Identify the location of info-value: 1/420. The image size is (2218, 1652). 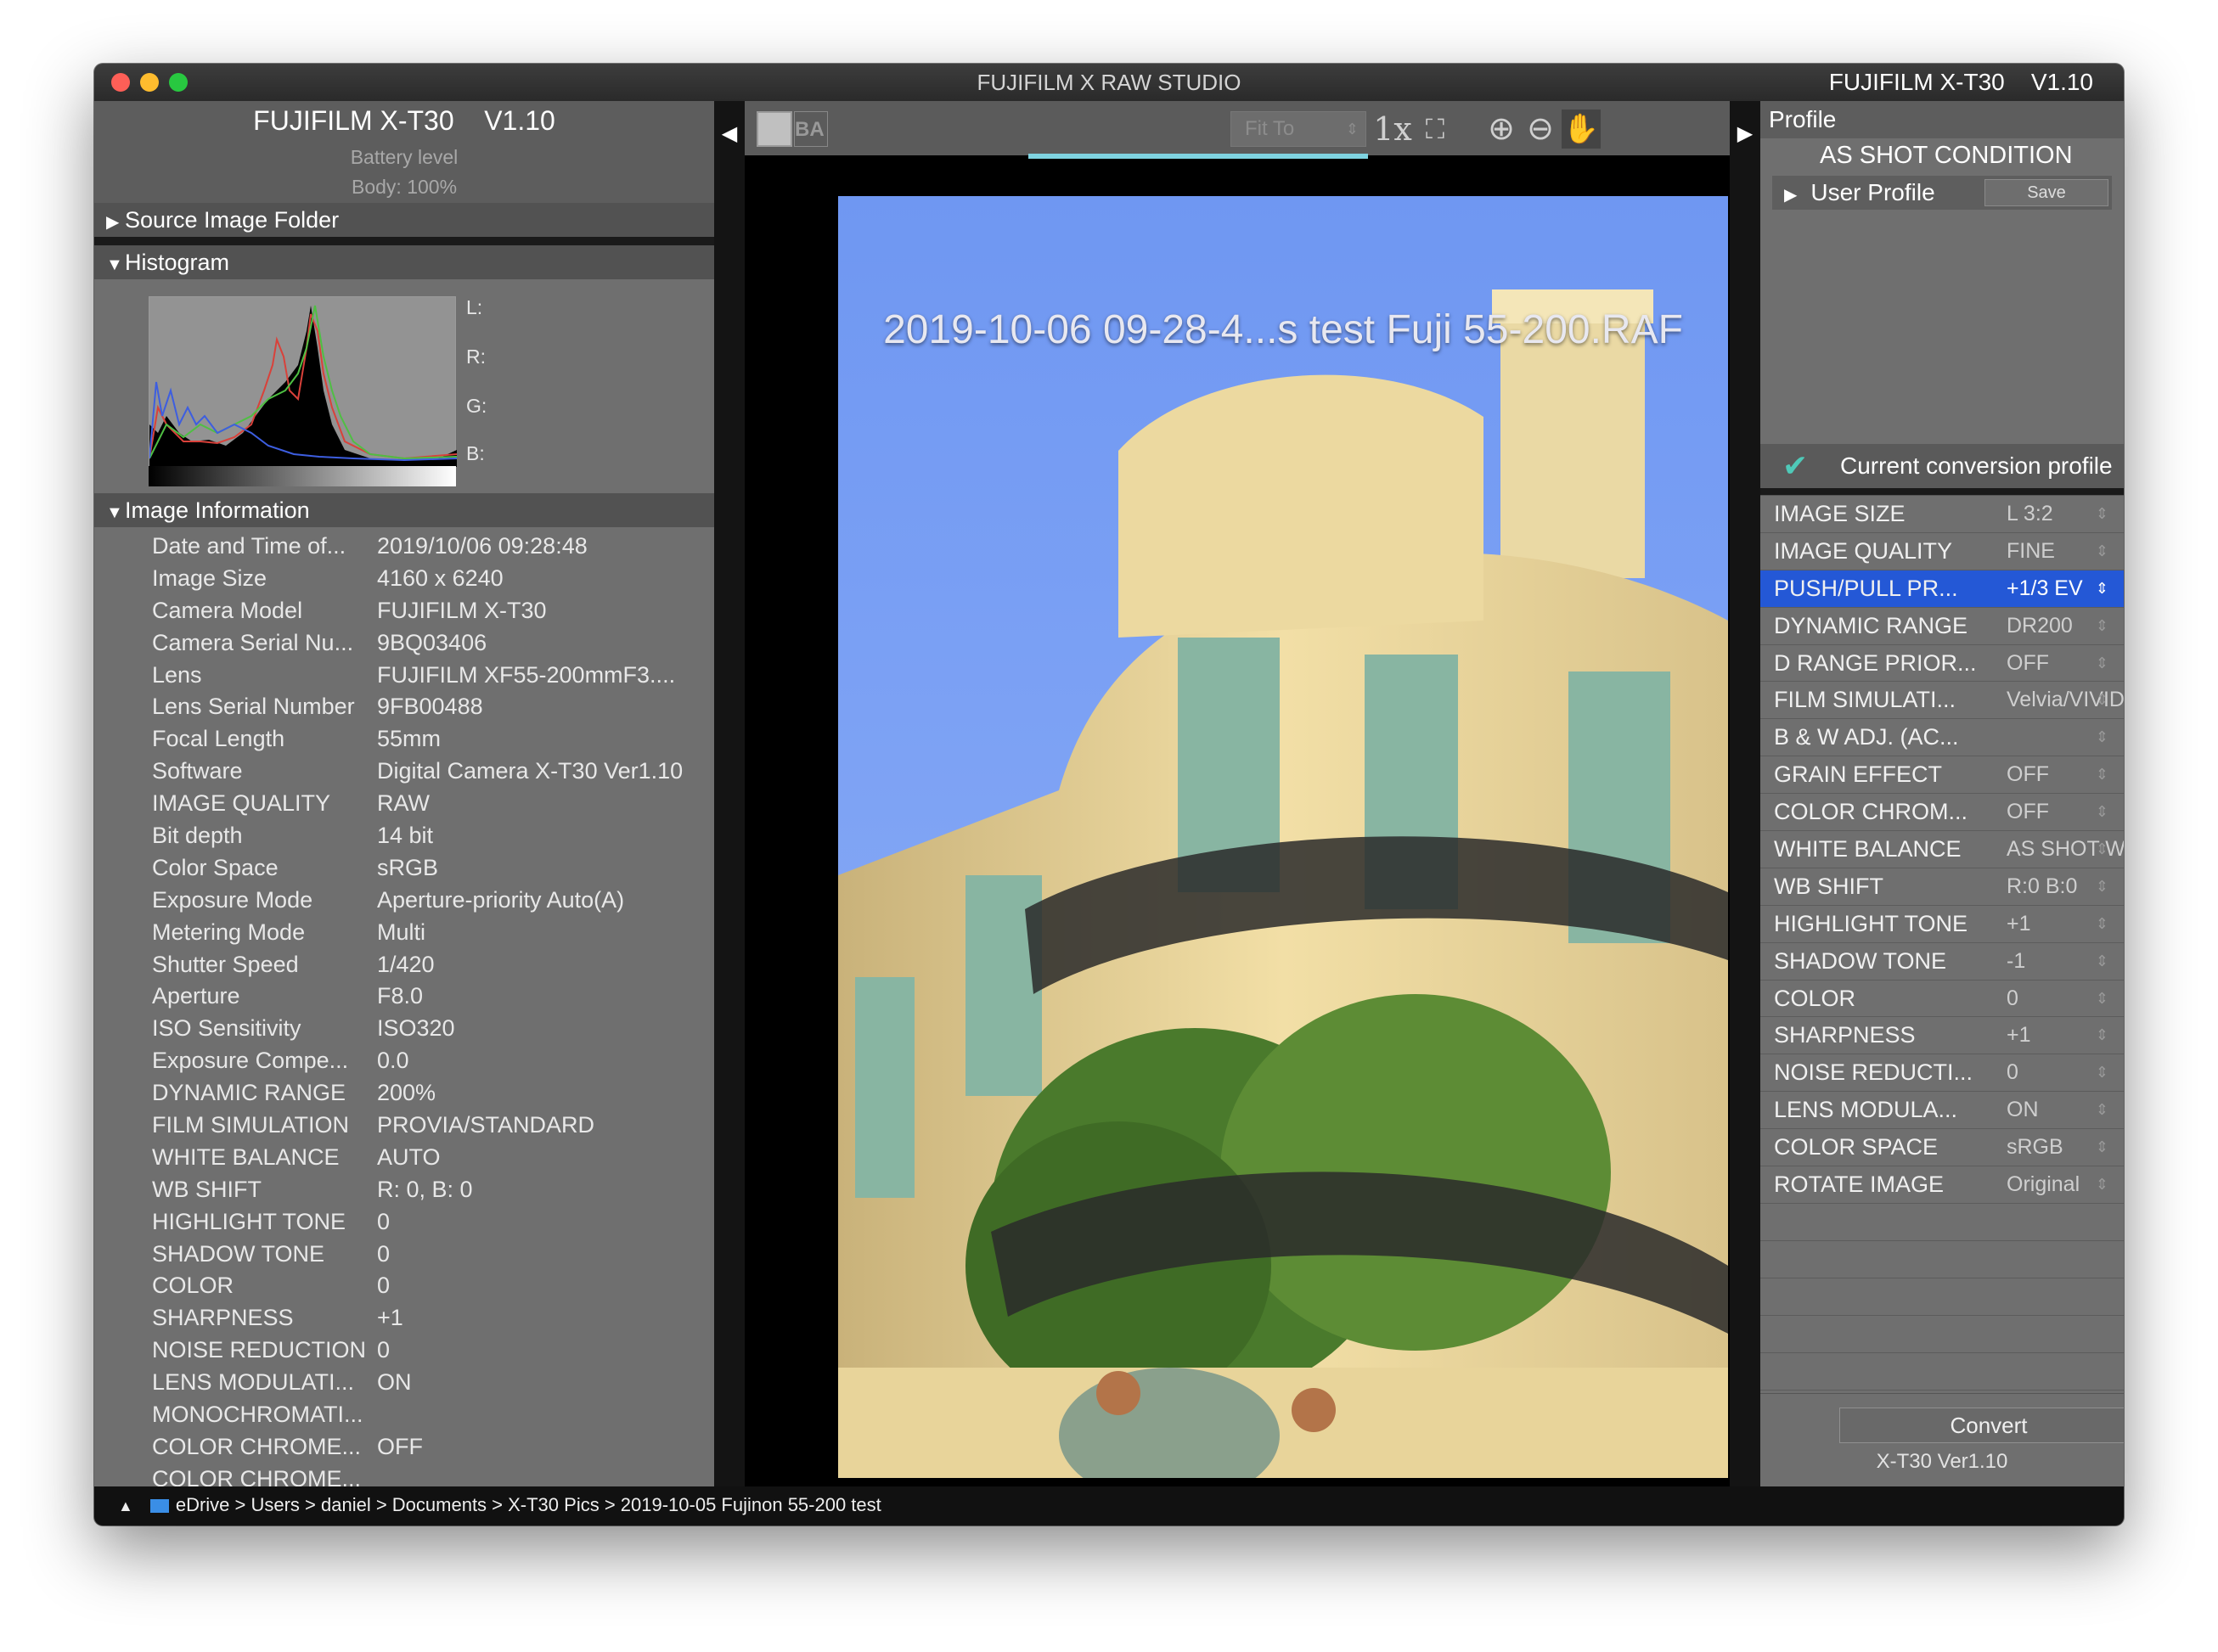
(406, 964).